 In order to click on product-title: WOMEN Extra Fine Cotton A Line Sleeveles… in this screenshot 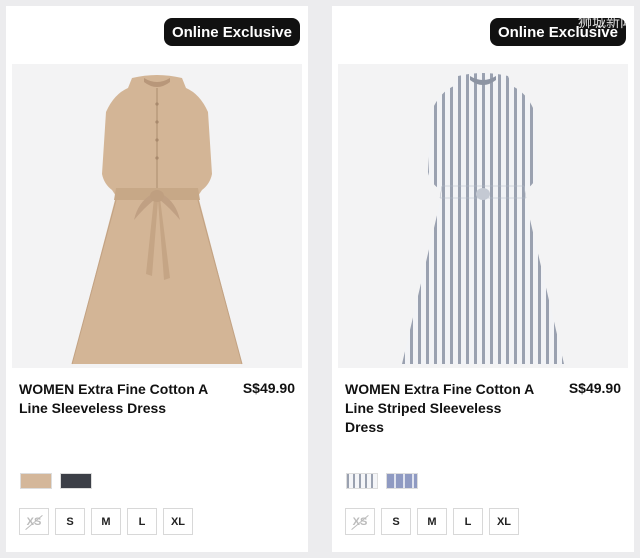, I will do `click(114, 399)`.